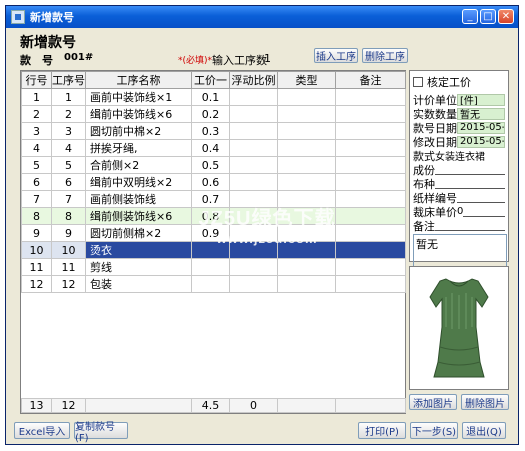  I want to click on process-count-input: 1, so click(267, 58).